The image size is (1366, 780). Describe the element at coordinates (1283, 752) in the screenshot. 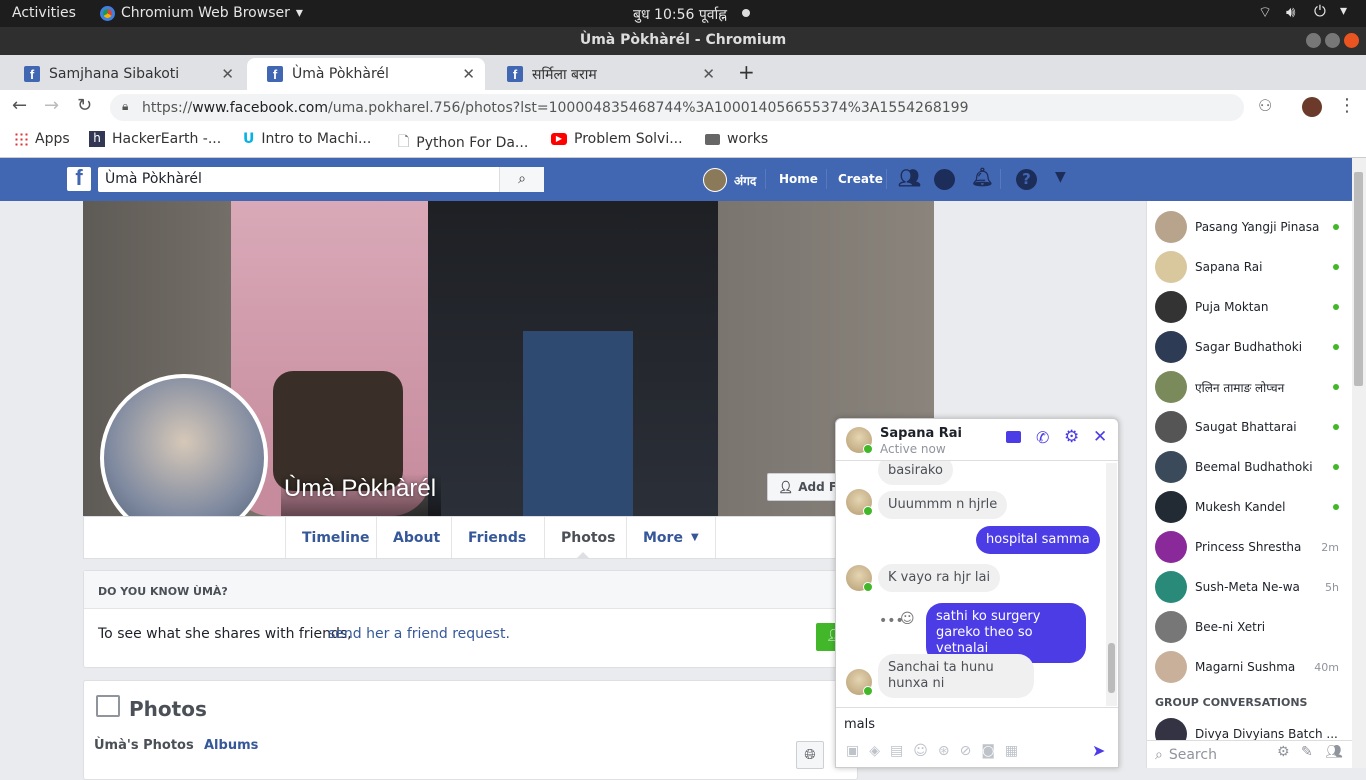

I see `sidebar-settings-gear-icon: ⚙` at that location.